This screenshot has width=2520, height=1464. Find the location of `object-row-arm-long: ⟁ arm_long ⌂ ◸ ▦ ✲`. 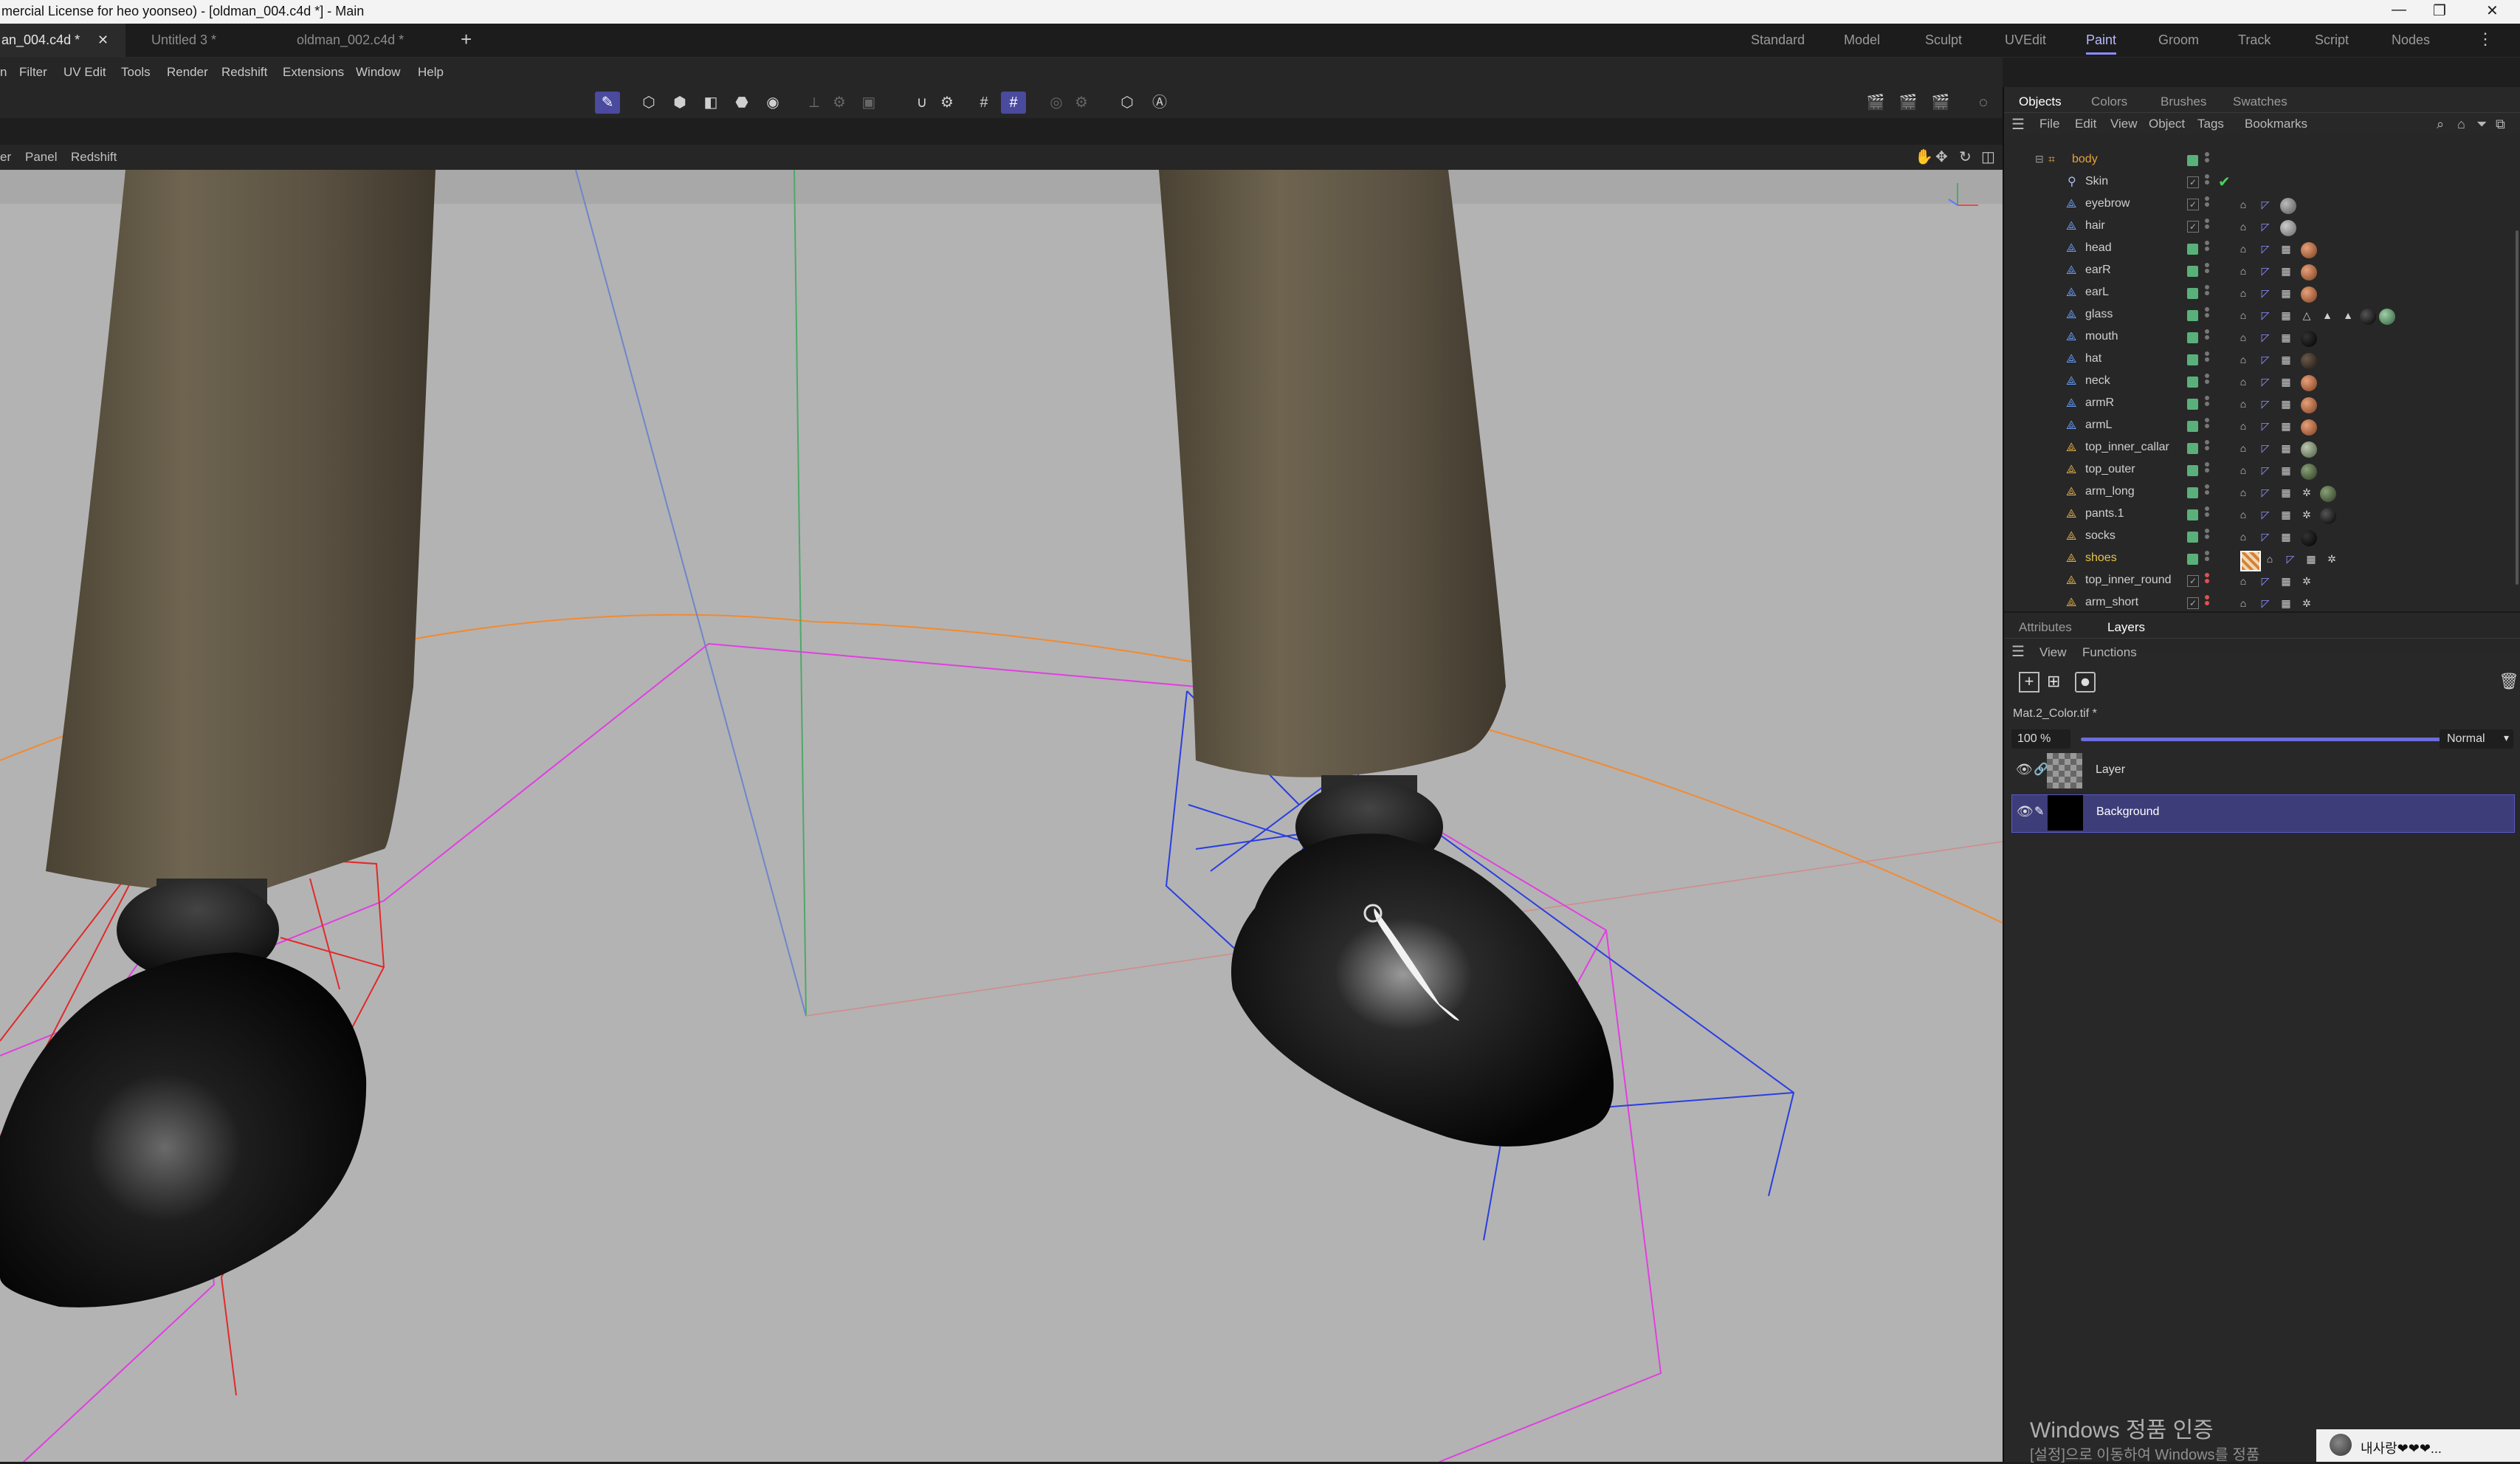

object-row-arm-long: ⟁ arm_long ⌂ ◸ ▦ ✲ is located at coordinates (2262, 493).